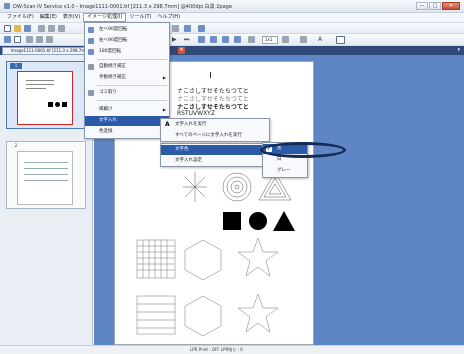  I want to click on frame-icon, so click(340, 40).